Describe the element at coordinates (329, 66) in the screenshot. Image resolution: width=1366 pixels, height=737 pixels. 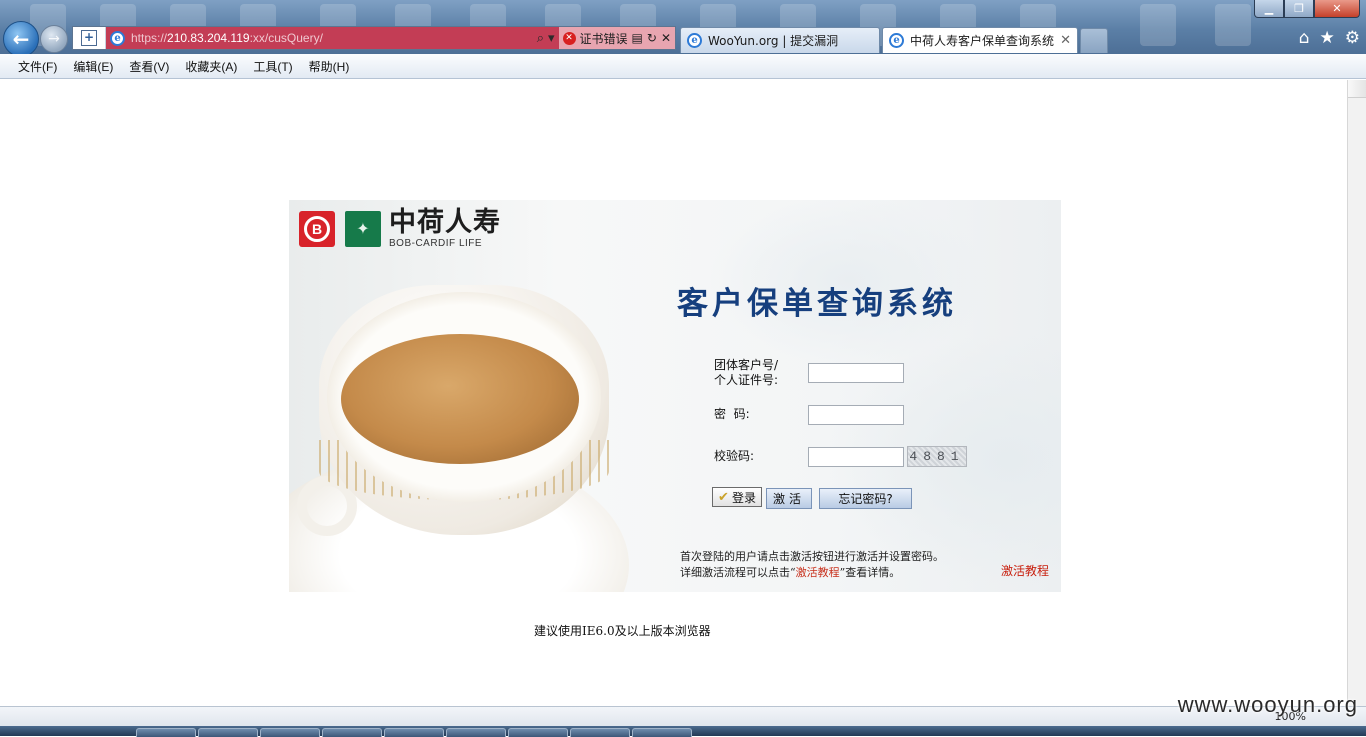
I see `menu-help: 帮助(H)` at that location.